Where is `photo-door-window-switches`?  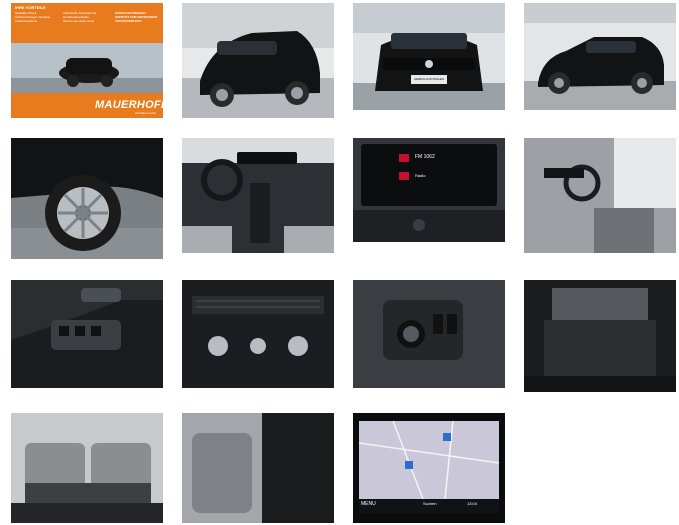 photo-door-window-switches is located at coordinates (87, 334).